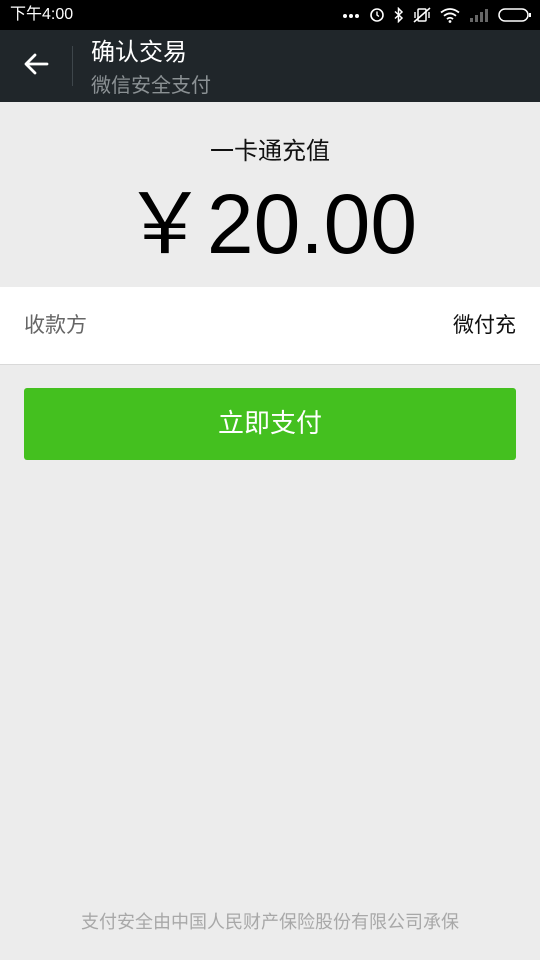 This screenshot has width=540, height=960. Describe the element at coordinates (450, 15) in the screenshot. I see `wifi-icon` at that location.